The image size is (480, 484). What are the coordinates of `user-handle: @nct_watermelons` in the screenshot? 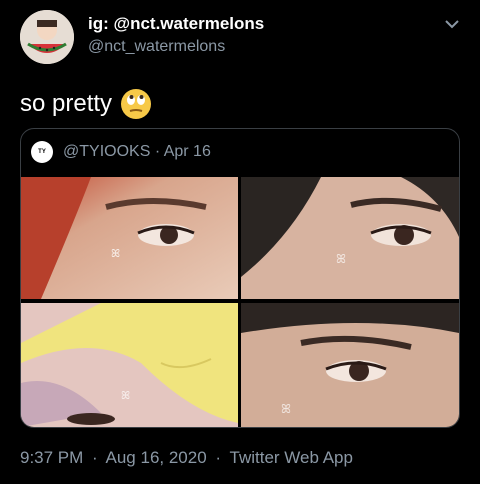 It's located at (156, 47).